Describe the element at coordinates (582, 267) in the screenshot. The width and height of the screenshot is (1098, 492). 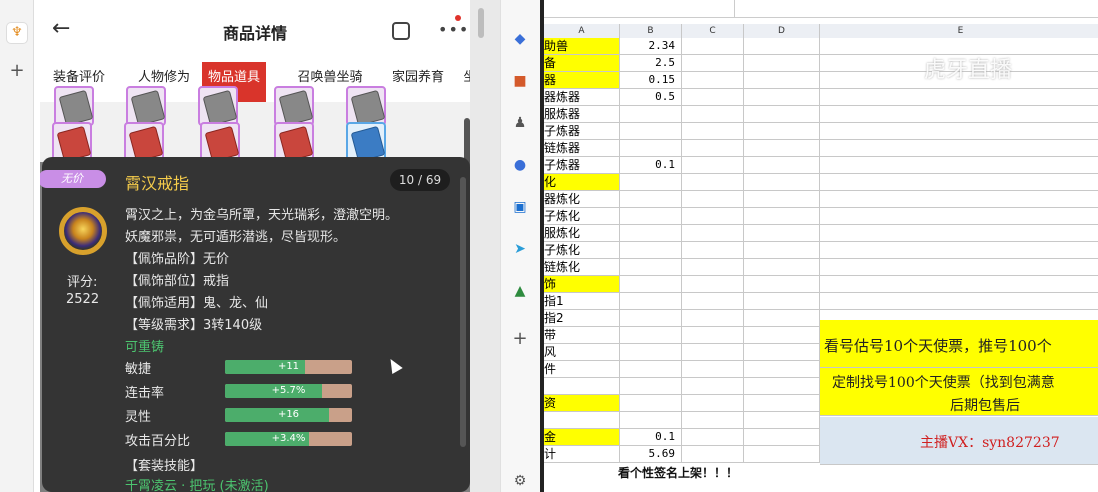
I see `cell-a: 链炼化` at that location.